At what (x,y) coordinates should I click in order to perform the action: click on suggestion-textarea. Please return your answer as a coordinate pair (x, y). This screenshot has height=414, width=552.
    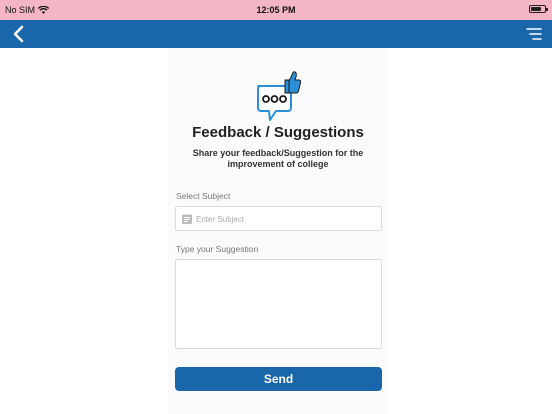
    Looking at the image, I should click on (278, 304).